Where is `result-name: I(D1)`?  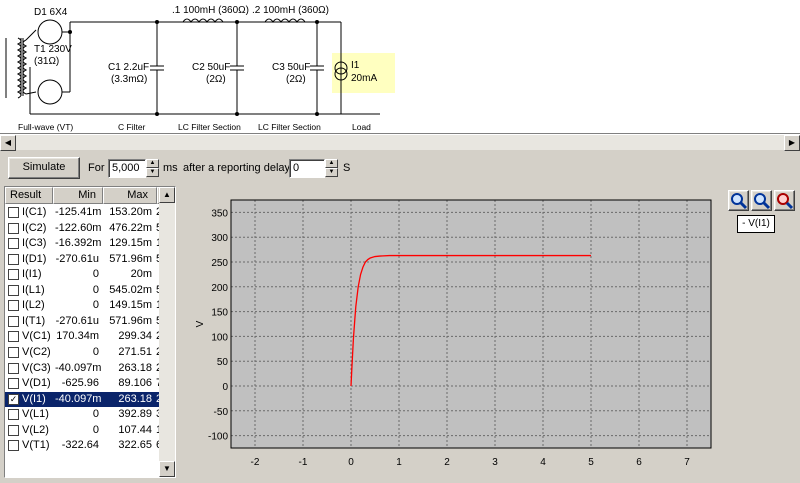
result-name: I(D1) is located at coordinates (34, 258).